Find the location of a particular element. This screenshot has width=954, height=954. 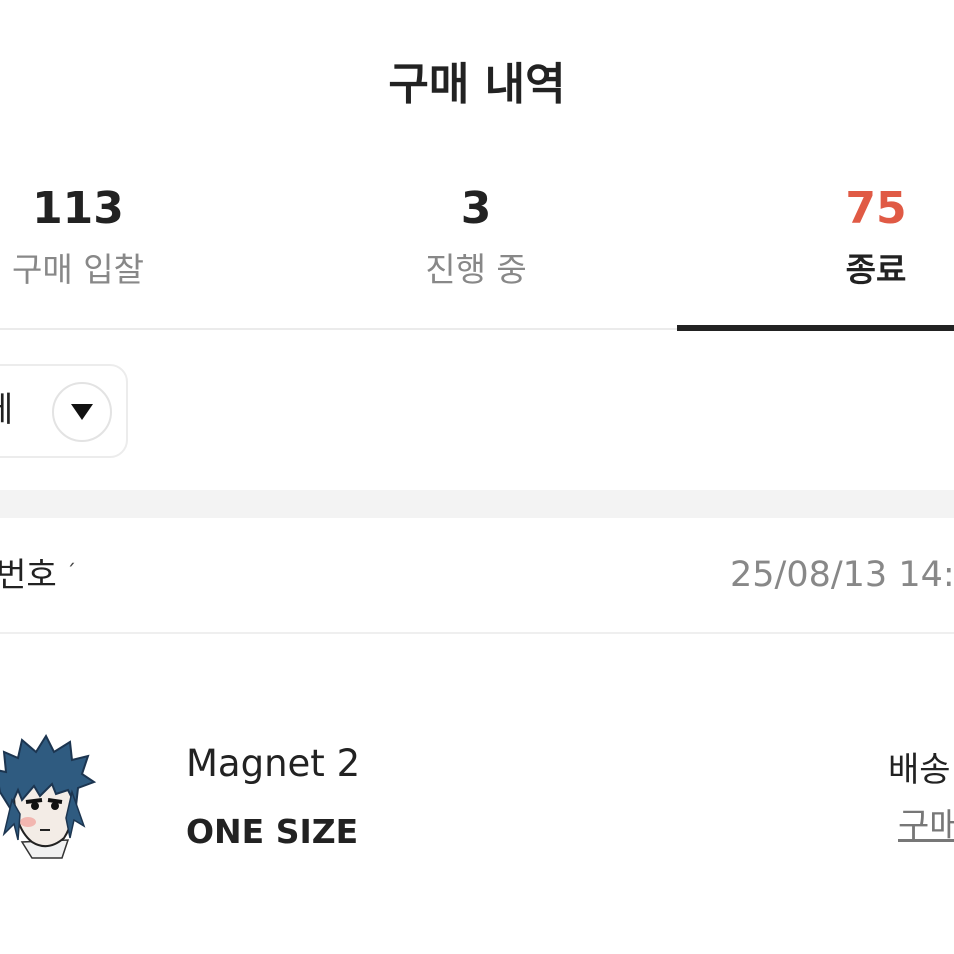

product-size: ONE SIZE is located at coordinates (272, 831).